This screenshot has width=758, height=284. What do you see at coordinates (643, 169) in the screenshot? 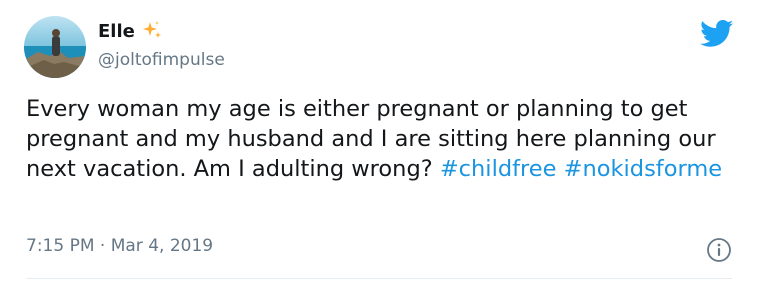
I see `hashtag-nokidsforme: #nokidsforme` at bounding box center [643, 169].